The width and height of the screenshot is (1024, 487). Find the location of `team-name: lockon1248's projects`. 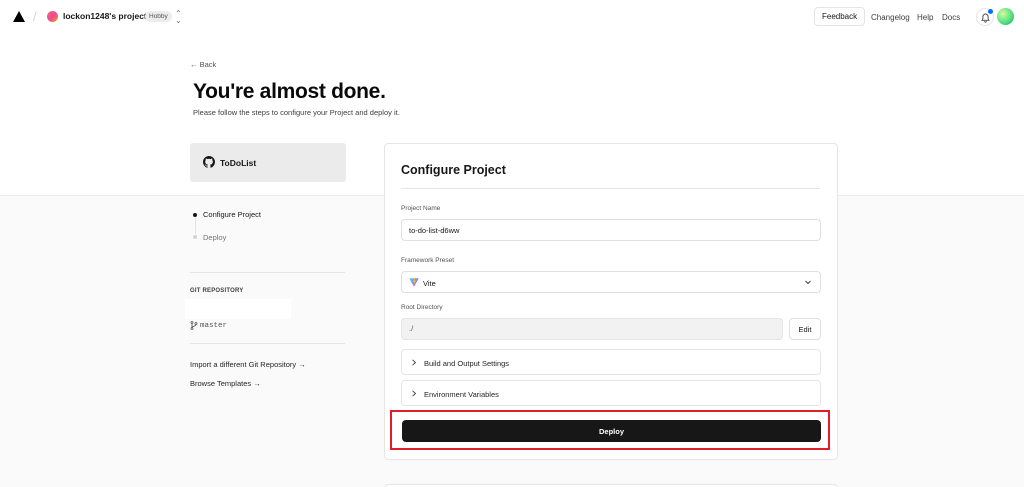

team-name: lockon1248's projects is located at coordinates (107, 16).